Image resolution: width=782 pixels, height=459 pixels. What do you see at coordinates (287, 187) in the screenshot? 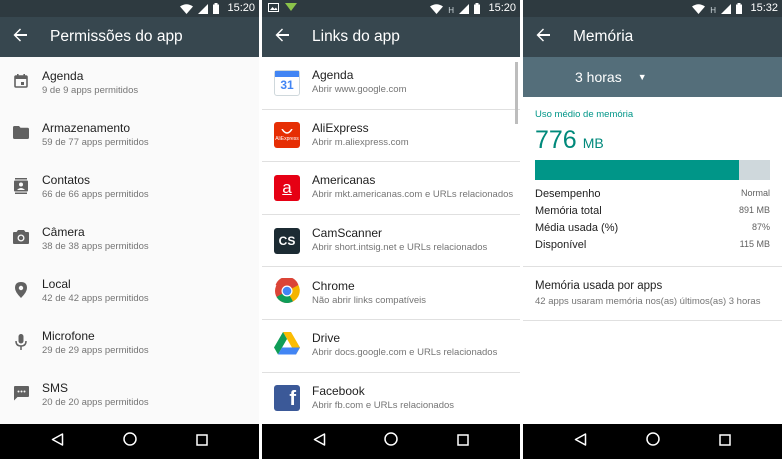
I see `americanas-icon: a` at bounding box center [287, 187].